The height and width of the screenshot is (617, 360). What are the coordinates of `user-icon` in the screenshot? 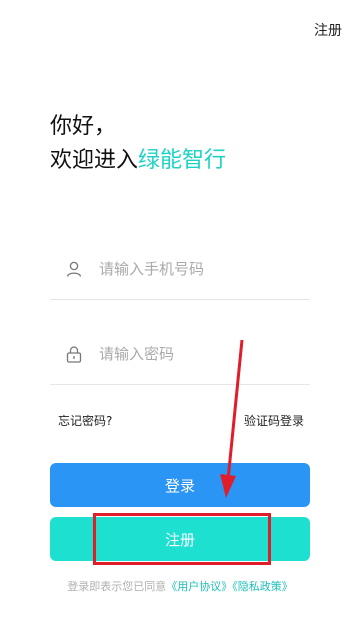 It's located at (74, 269).